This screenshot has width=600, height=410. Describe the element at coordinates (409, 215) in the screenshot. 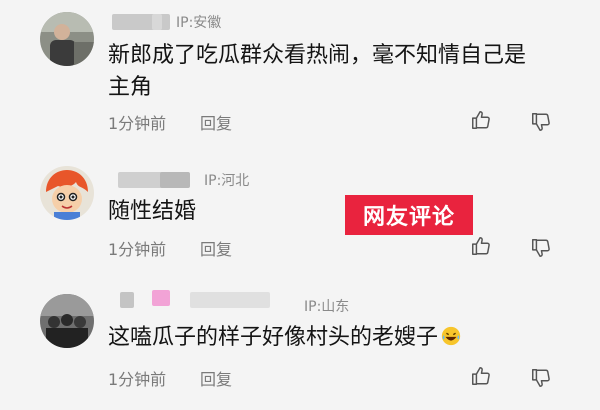

I see `netizen-comments-tag: 网友评论` at that location.